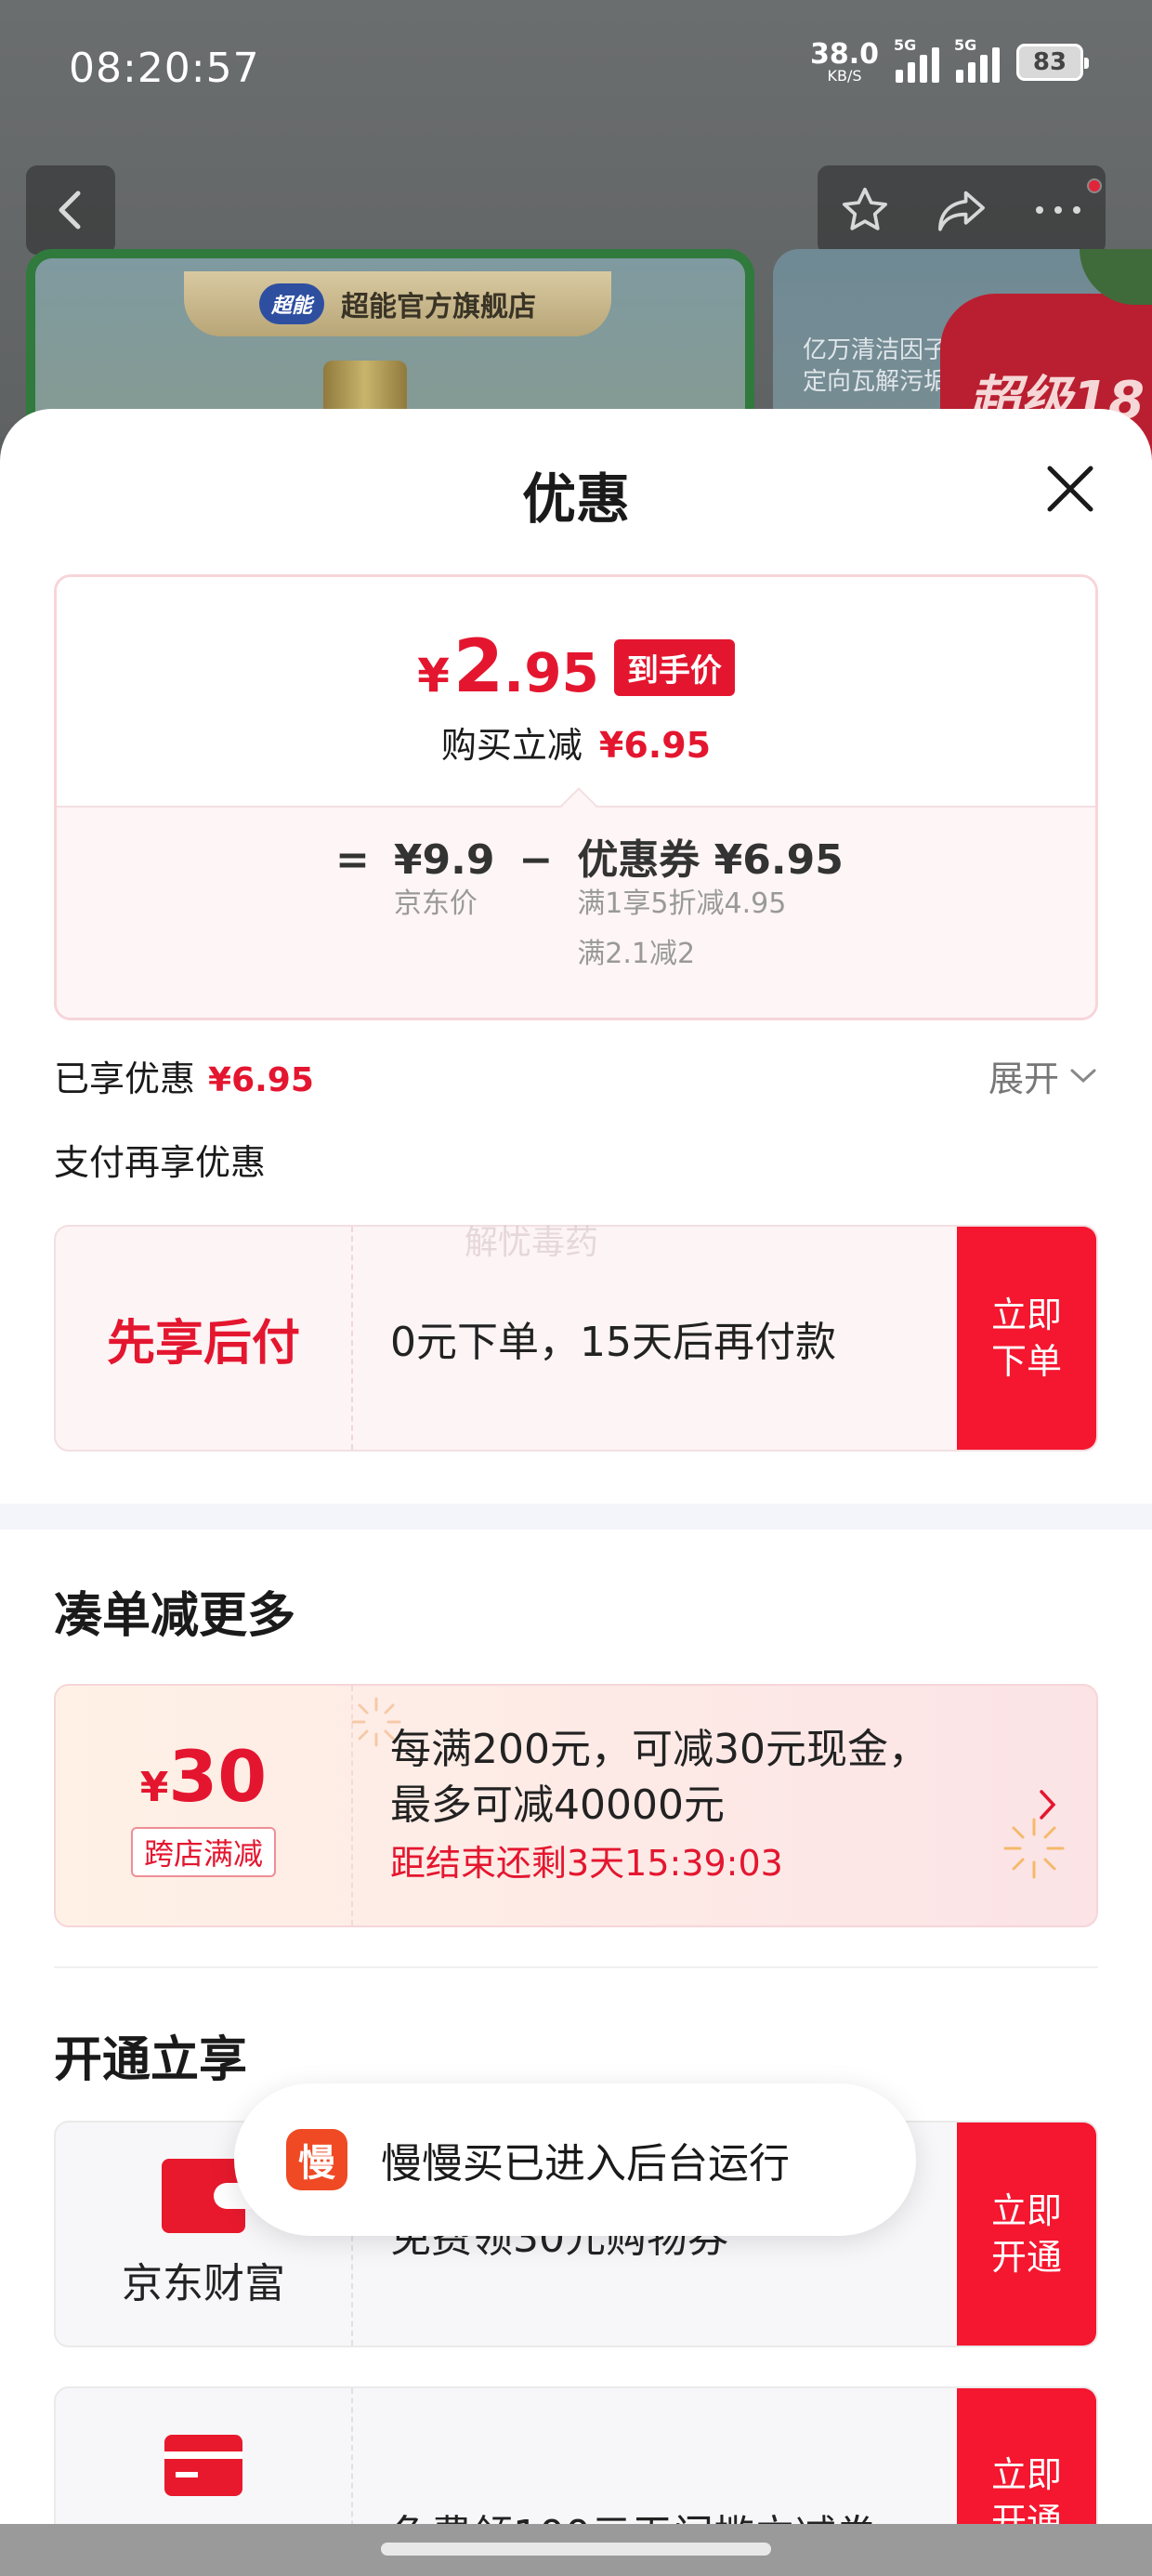 The height and width of the screenshot is (2576, 1152). What do you see at coordinates (585, 2164) in the screenshot?
I see `toast-message: 慢慢买已进入后台运行` at bounding box center [585, 2164].